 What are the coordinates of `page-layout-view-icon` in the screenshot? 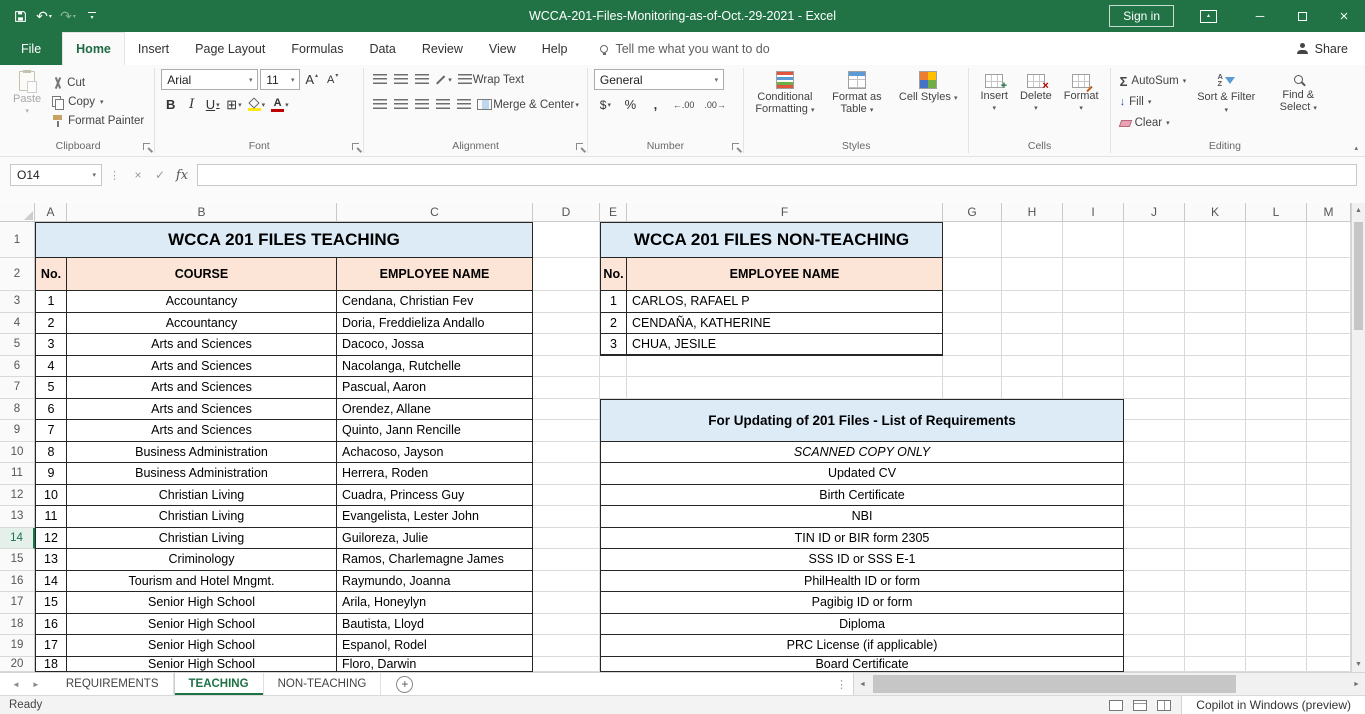 It's located at (1140, 705).